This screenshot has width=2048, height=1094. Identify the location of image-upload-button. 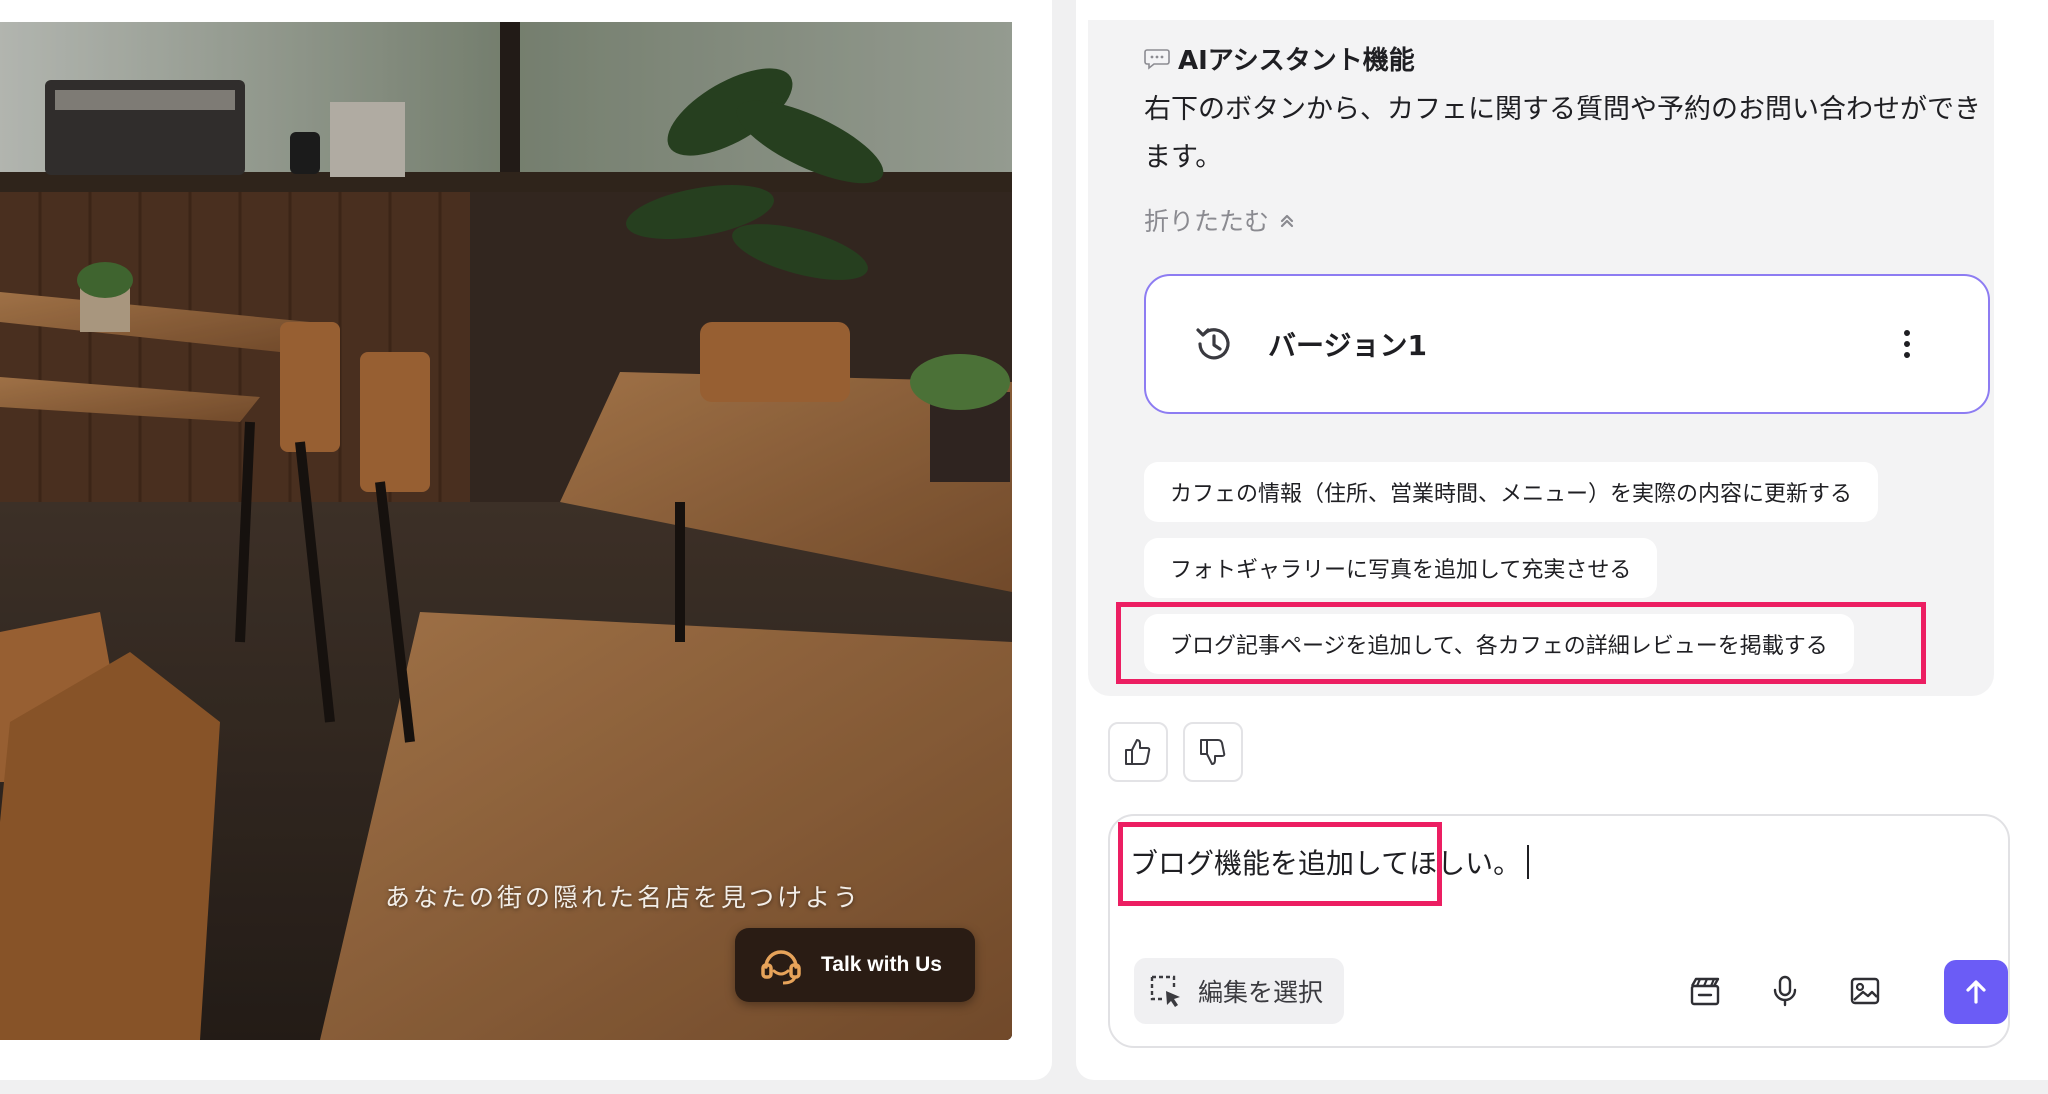
(1865, 991).